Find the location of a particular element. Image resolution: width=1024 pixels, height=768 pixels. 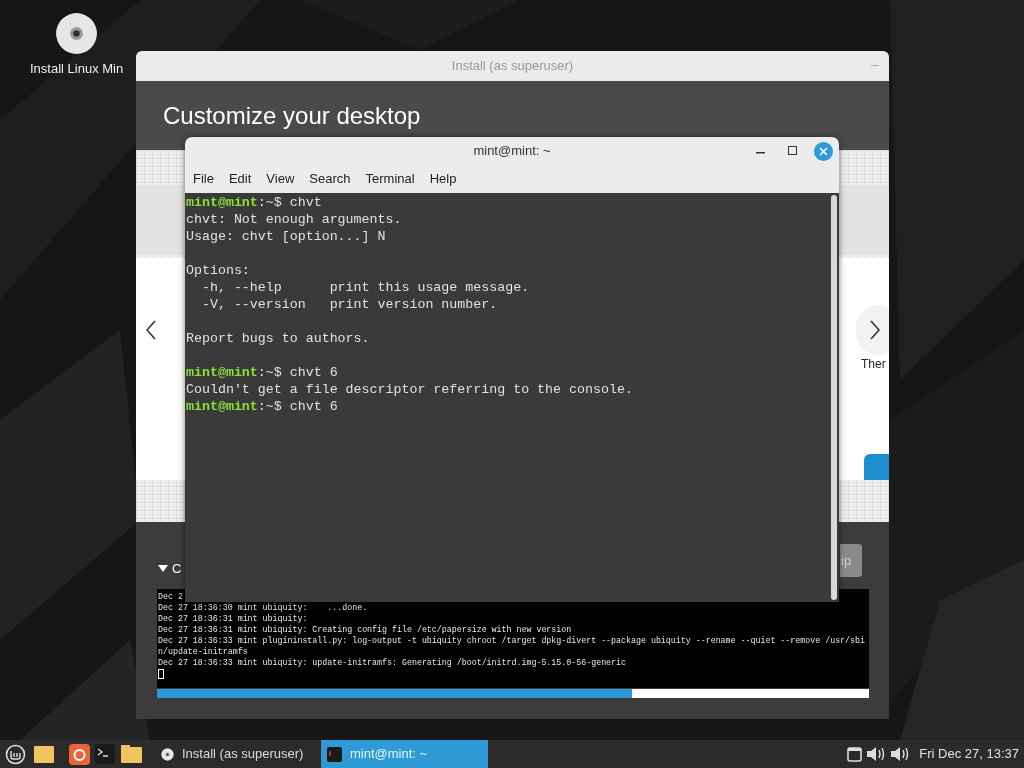

terminal-output: Report bugs to authors. is located at coordinates (278, 338).